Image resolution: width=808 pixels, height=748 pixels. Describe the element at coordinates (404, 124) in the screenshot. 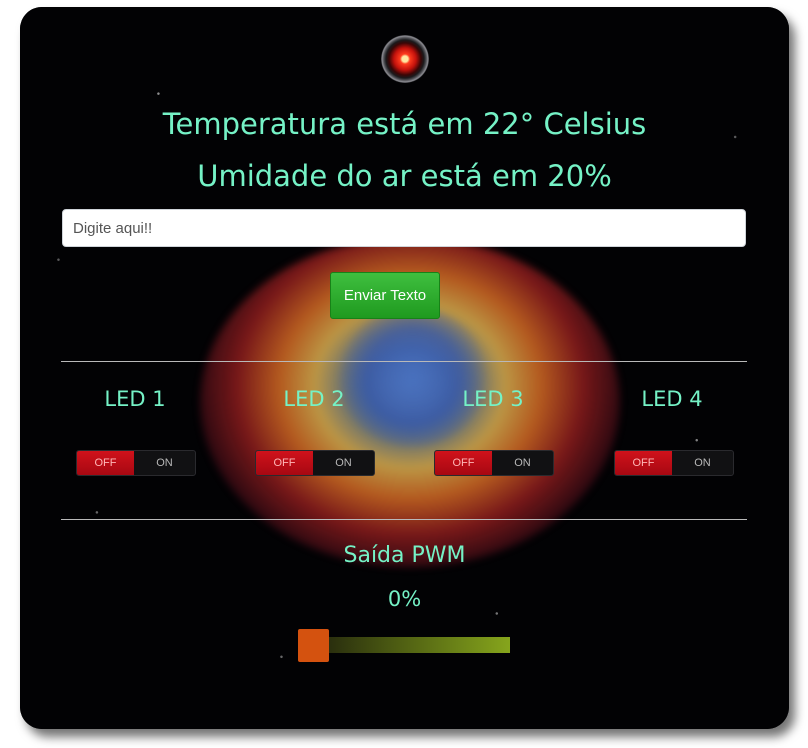

I see `temperature-heading: Temperatura está em 22° Celsius` at that location.